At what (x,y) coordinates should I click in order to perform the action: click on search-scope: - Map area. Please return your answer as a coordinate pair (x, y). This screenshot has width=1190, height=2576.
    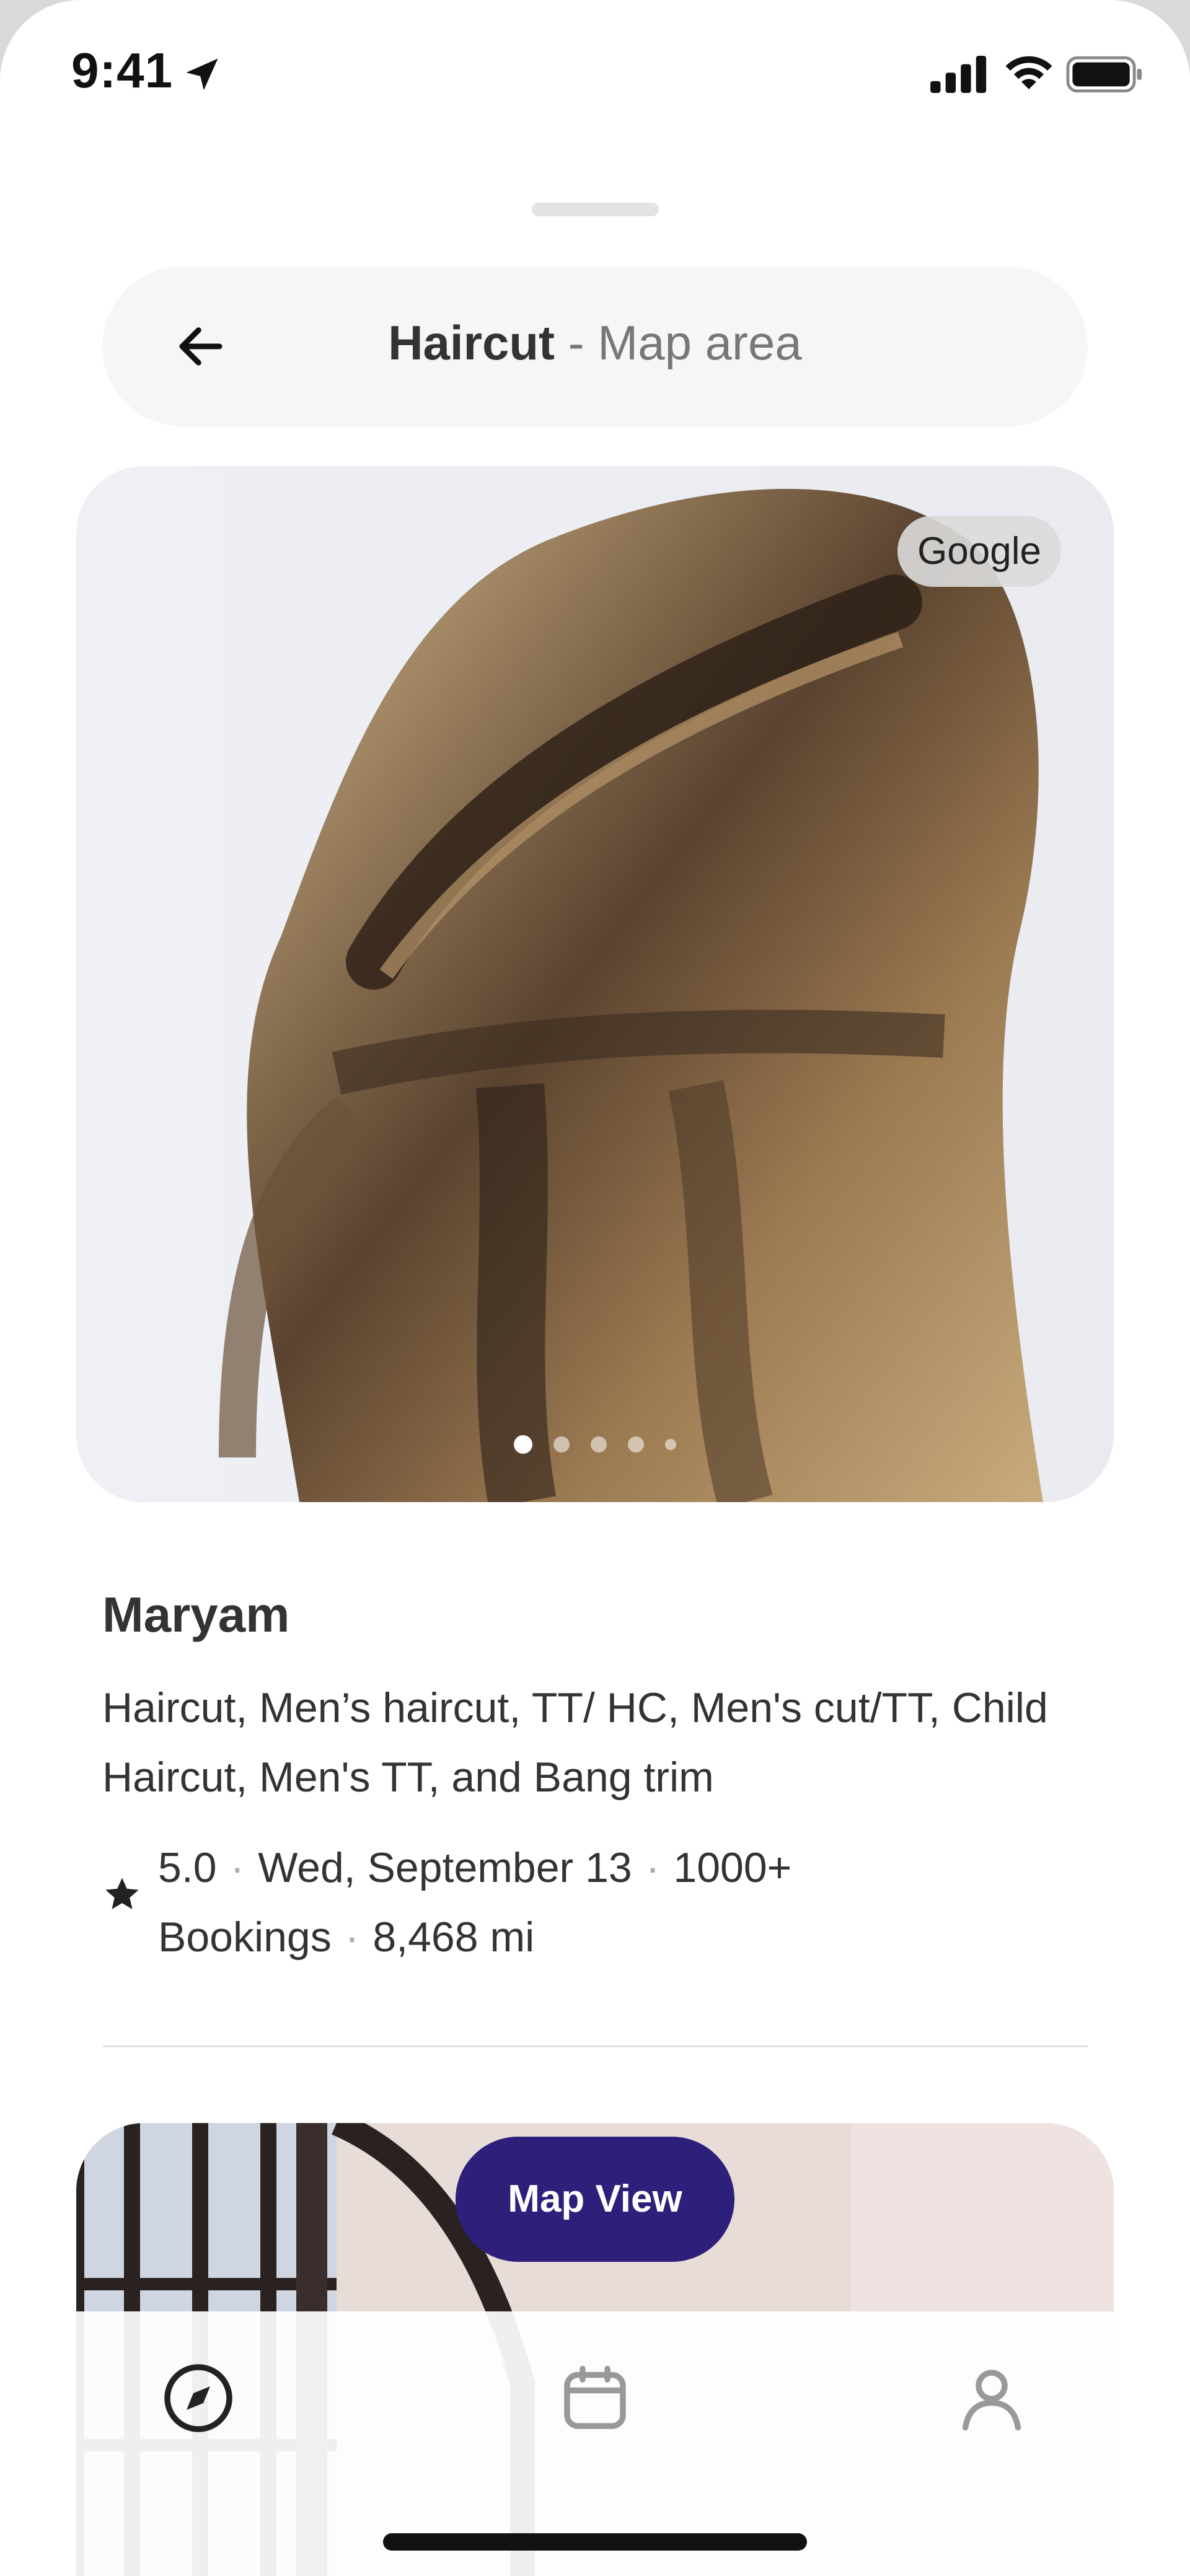
    Looking at the image, I should click on (685, 343).